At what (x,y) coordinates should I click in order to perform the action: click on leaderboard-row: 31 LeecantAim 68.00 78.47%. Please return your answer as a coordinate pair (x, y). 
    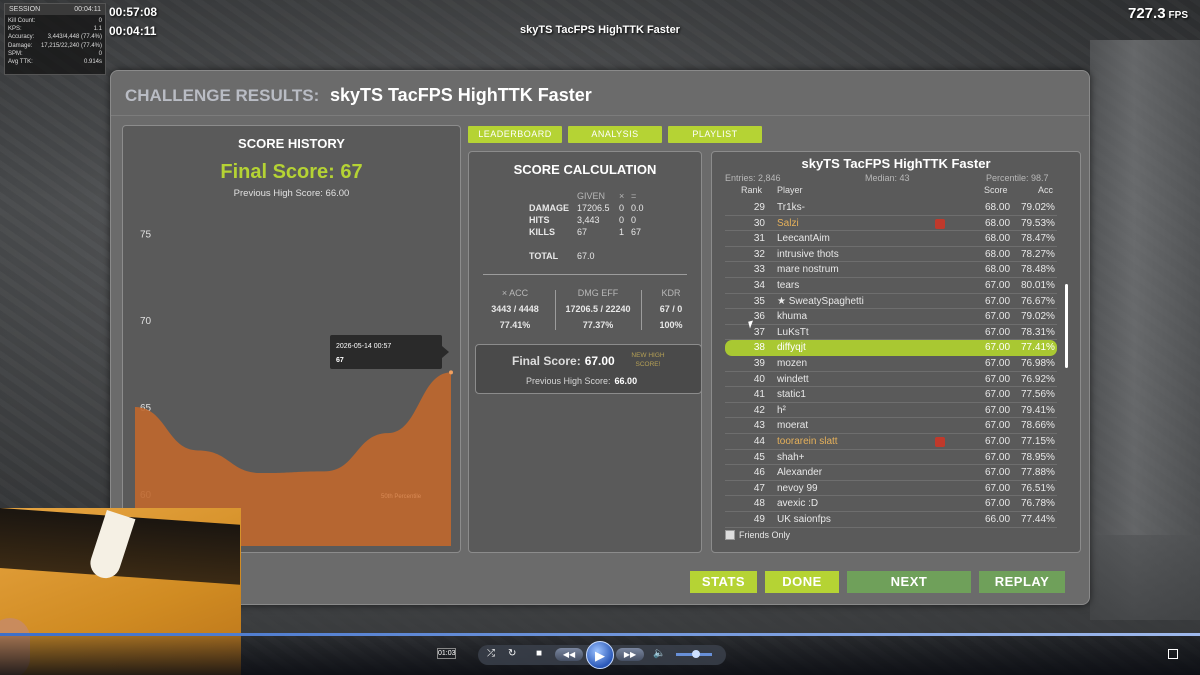
    Looking at the image, I should click on (891, 239).